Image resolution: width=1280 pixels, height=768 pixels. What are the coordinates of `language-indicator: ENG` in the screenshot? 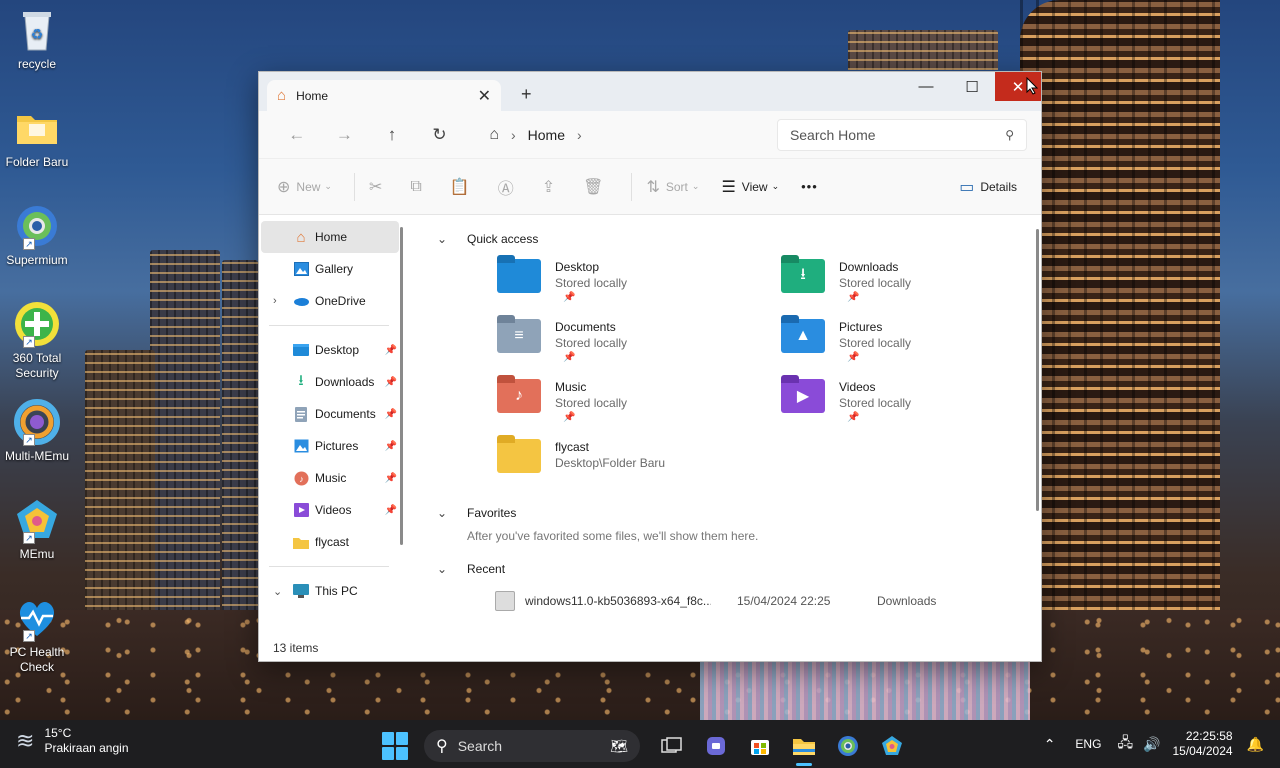 It's located at (1088, 744).